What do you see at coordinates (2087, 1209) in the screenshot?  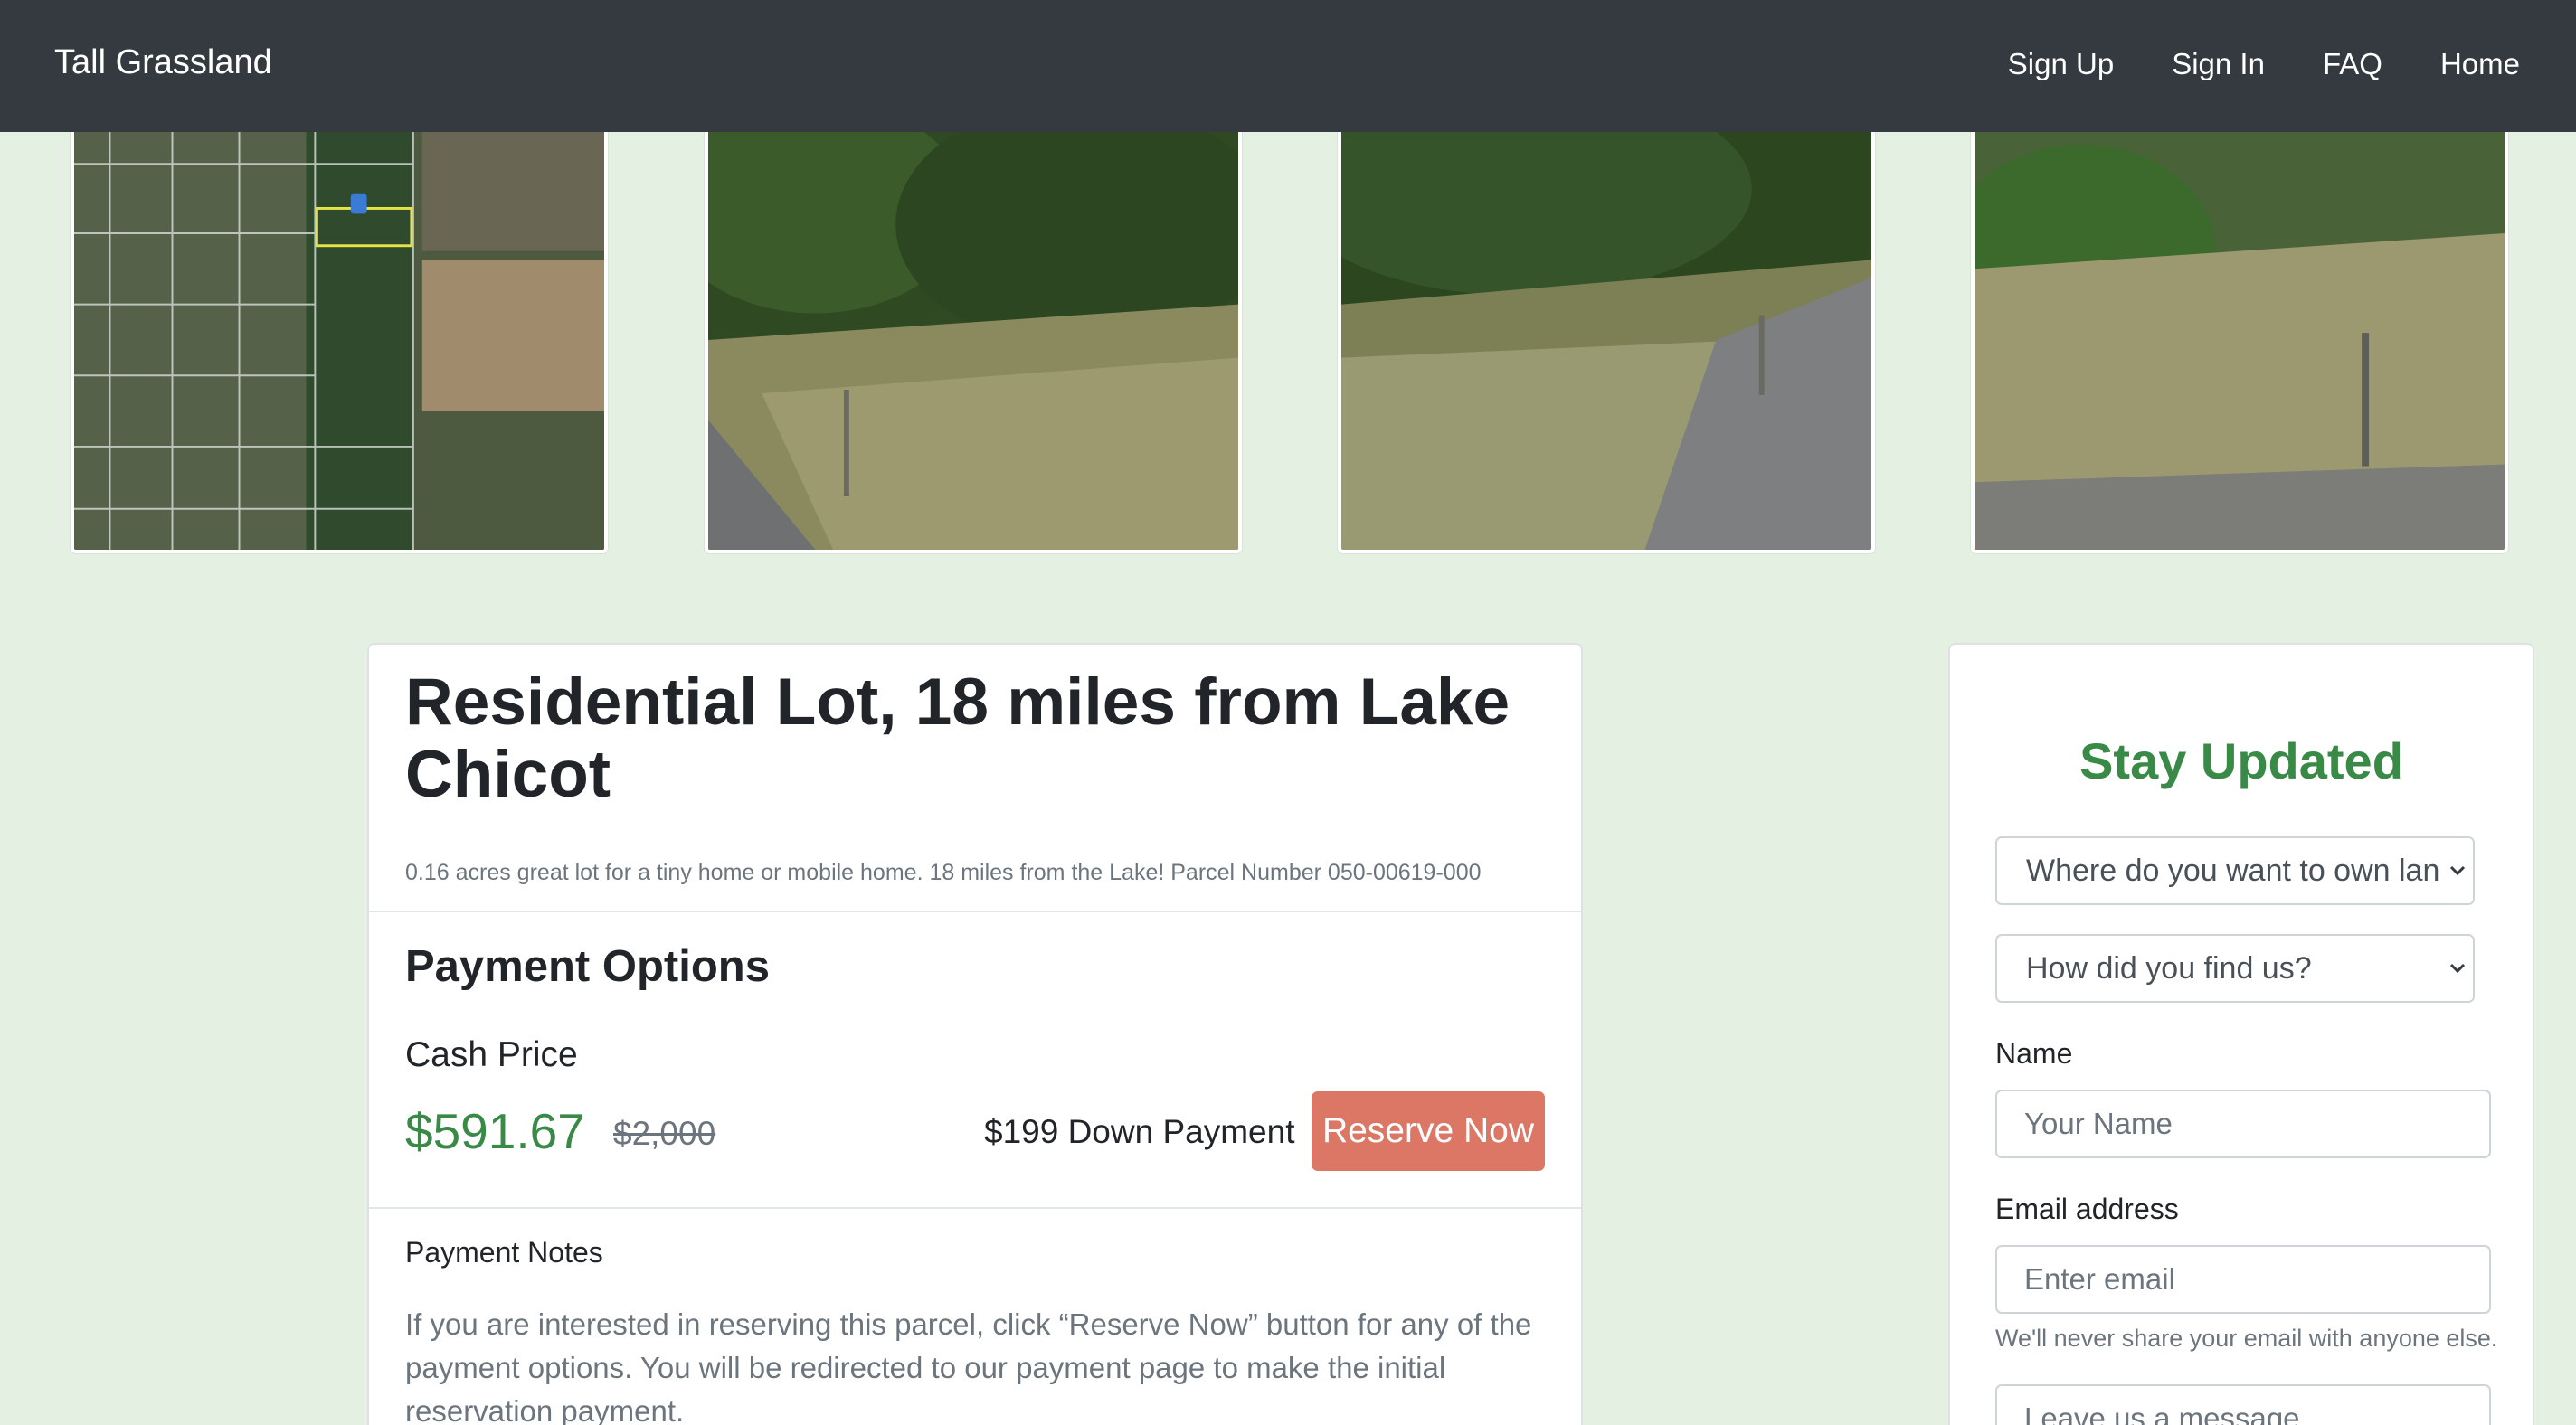 I see `email-label: Email address` at bounding box center [2087, 1209].